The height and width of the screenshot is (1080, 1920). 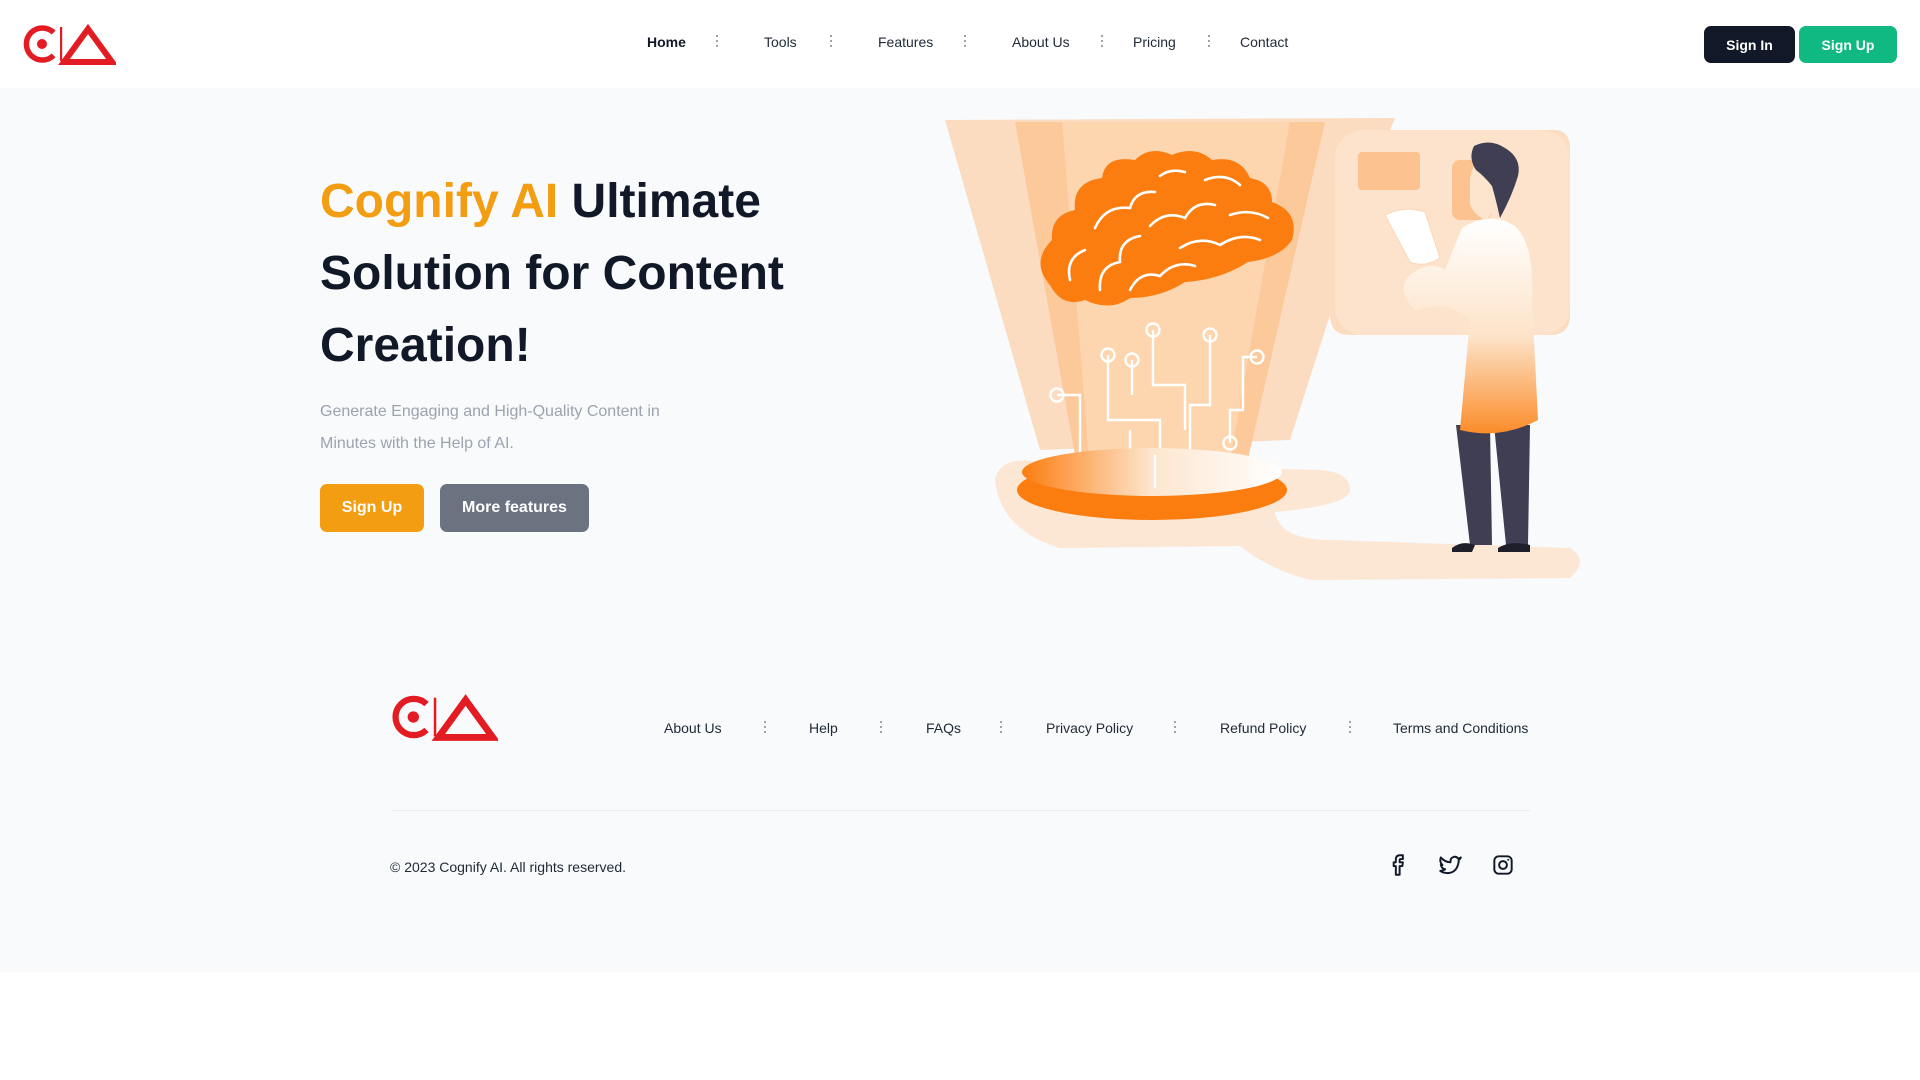 What do you see at coordinates (1262, 349) in the screenshot?
I see `hero-illustration` at bounding box center [1262, 349].